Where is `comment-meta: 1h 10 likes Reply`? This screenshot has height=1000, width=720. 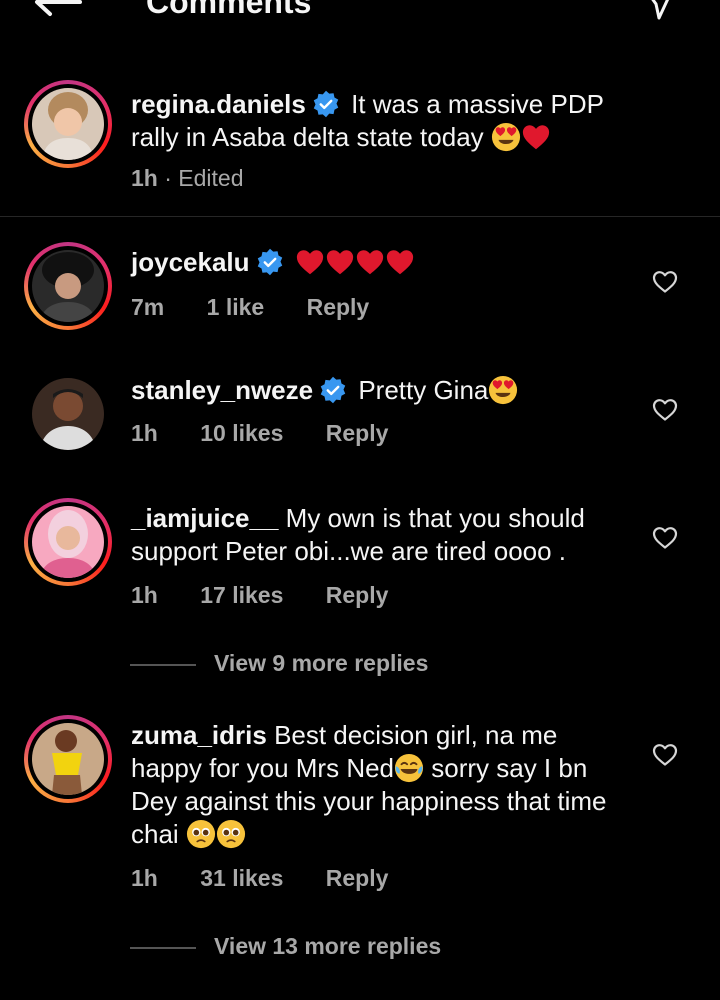
comment-meta: 1h 10 likes Reply is located at coordinates (259, 433).